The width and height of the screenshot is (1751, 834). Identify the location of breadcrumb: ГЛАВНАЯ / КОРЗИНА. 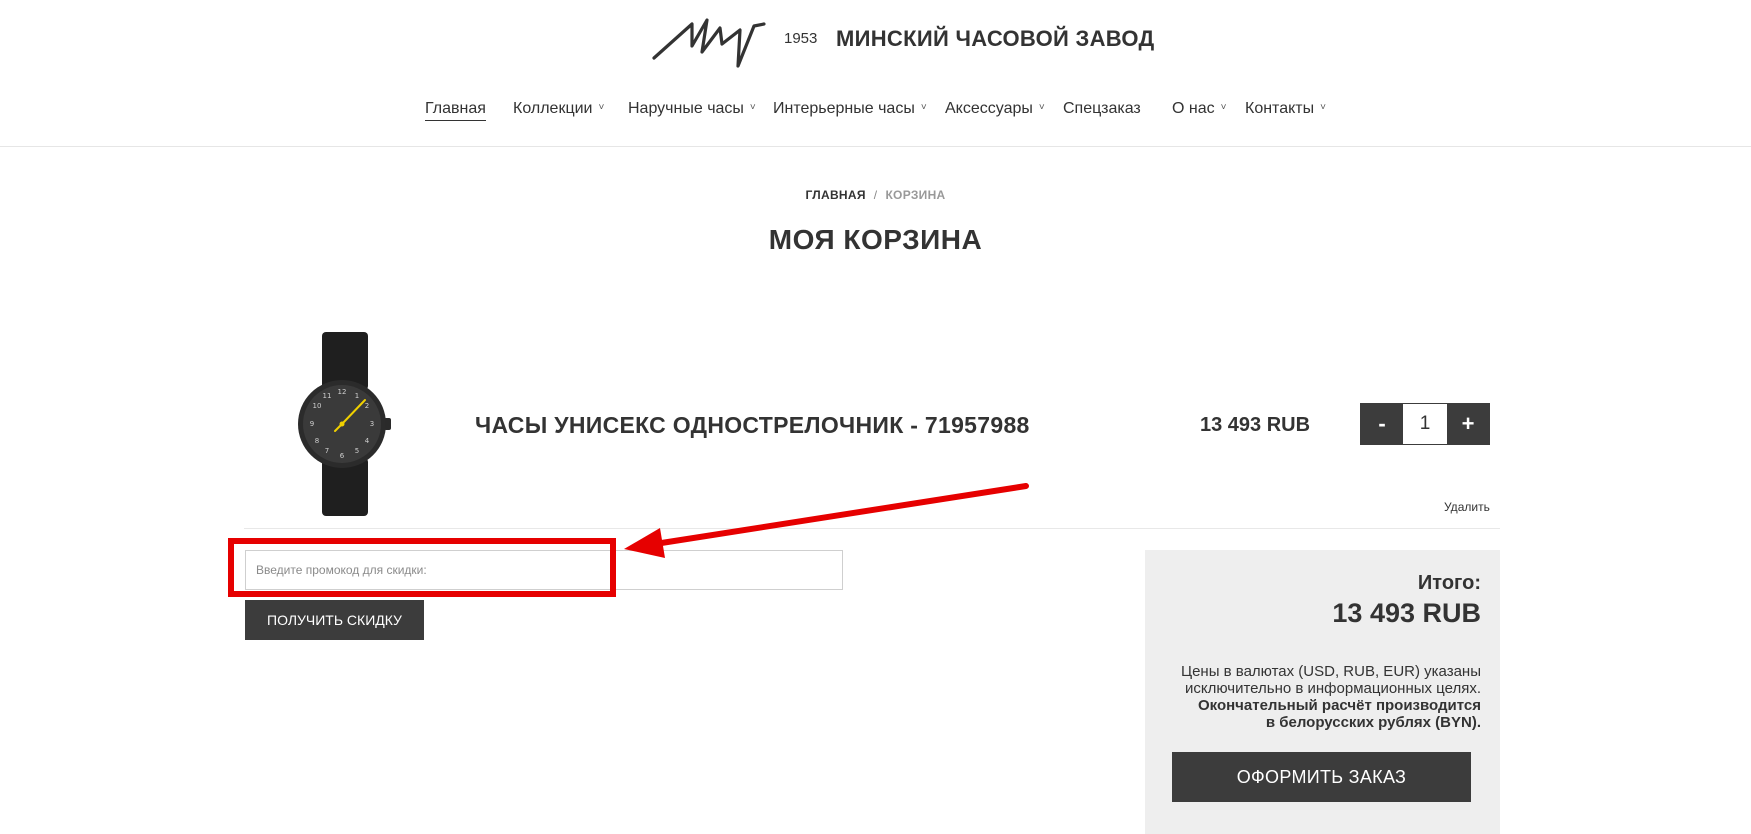
(875, 195).